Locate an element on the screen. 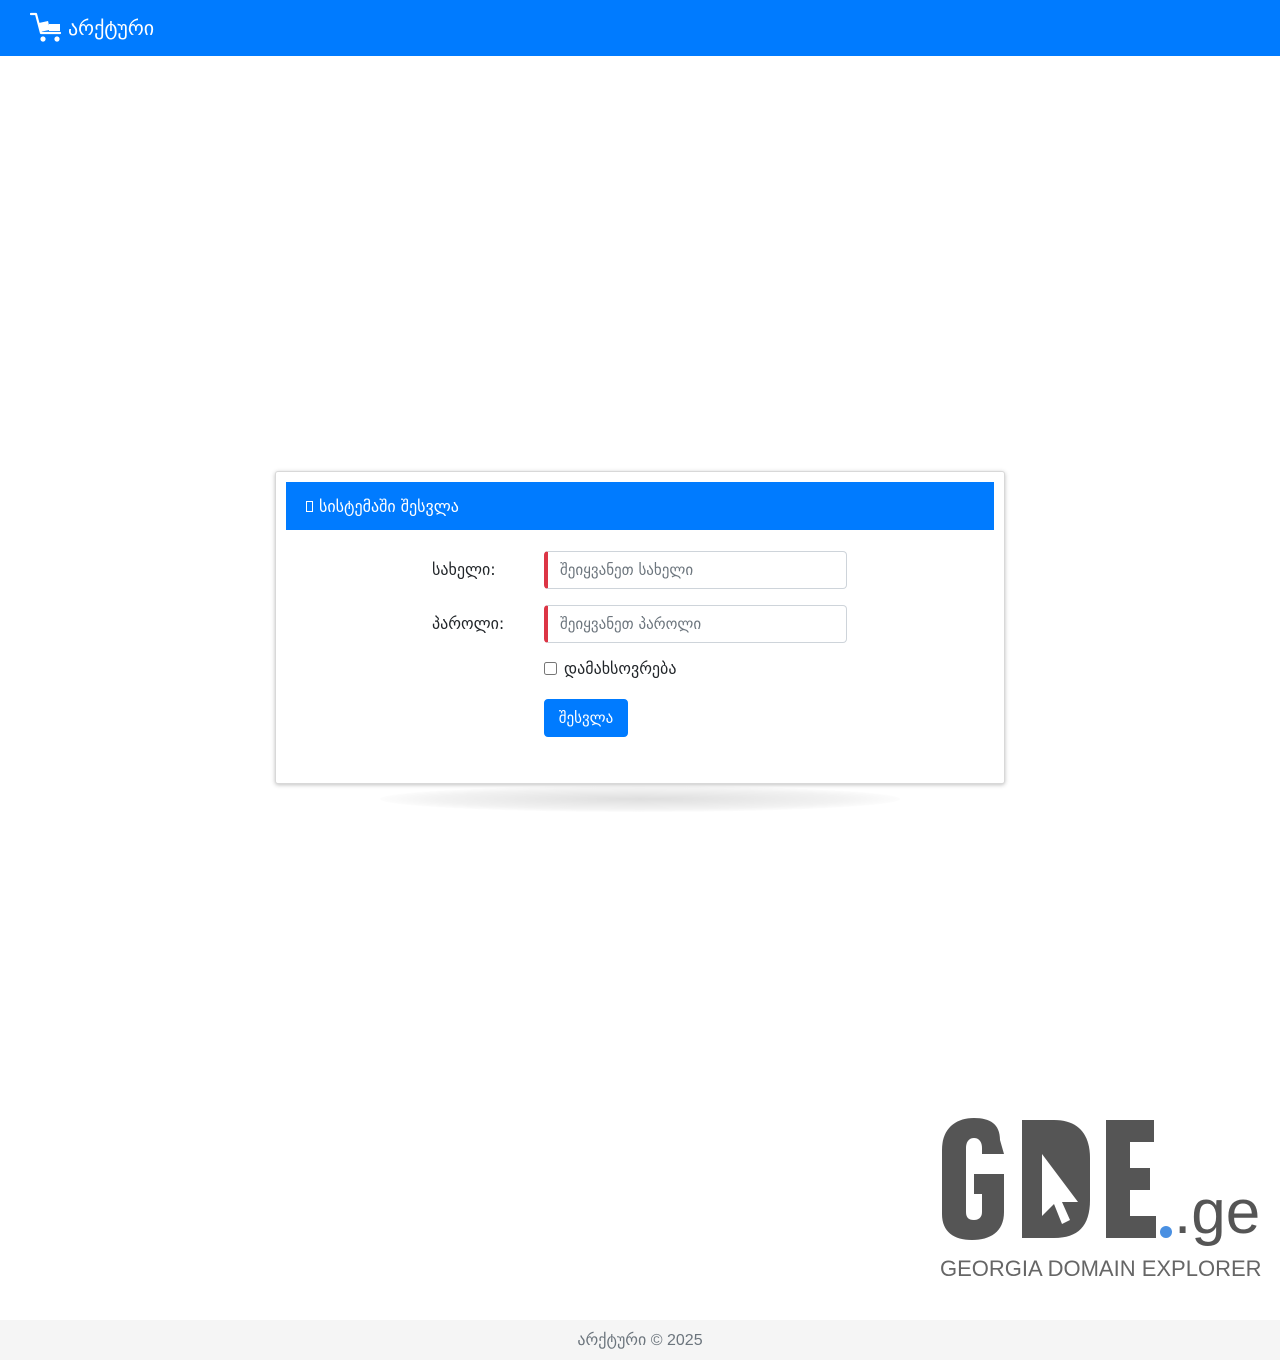 The height and width of the screenshot is (1360, 1280). login-card-header: სისტემაში შესვლა is located at coordinates (640, 506).